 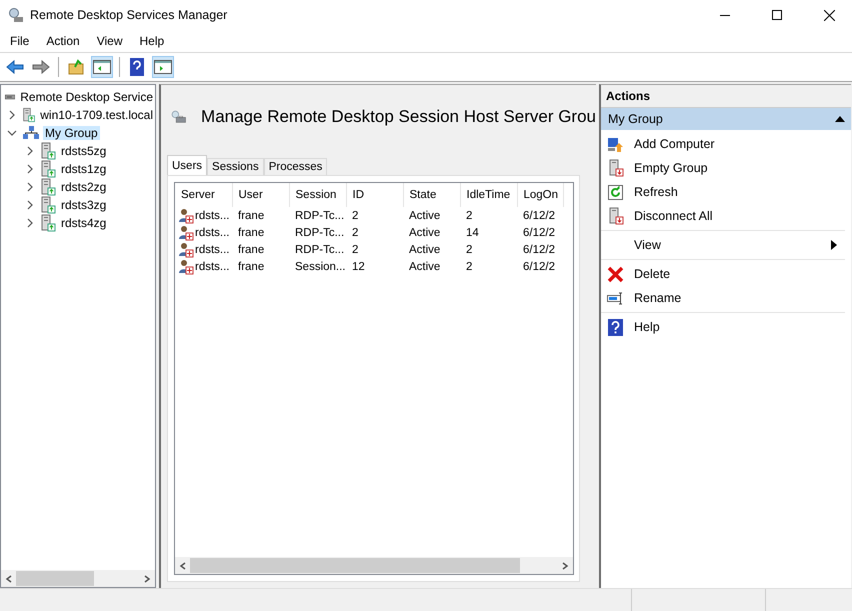 I want to click on tree-item: rdsts2zg, so click(x=83, y=187).